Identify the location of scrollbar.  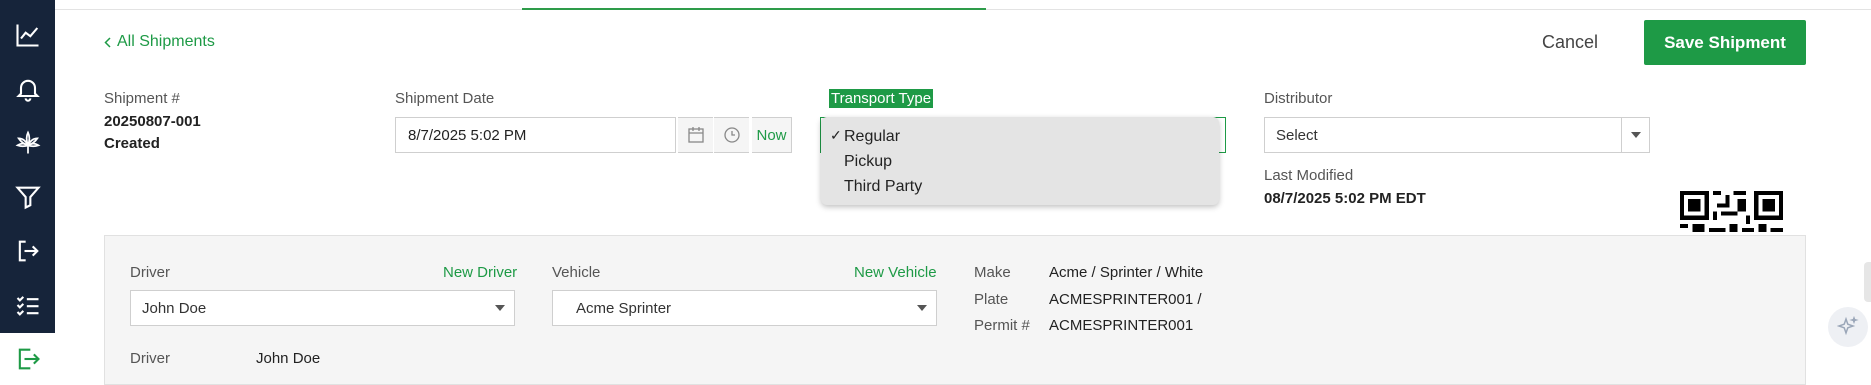
(1867, 282).